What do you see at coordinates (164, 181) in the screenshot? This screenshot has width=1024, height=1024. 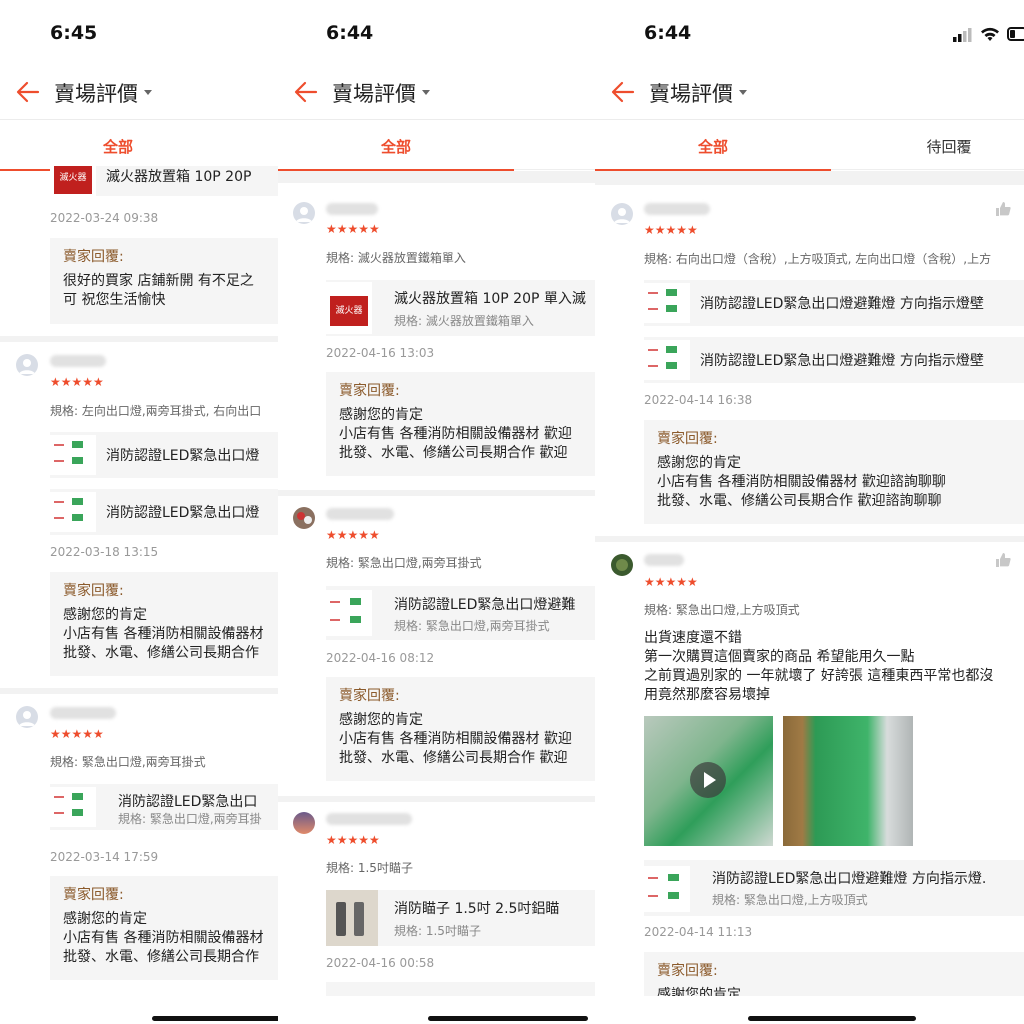 I see `product-card: 滅火器 滅火器放置箱 10P 20P` at bounding box center [164, 181].